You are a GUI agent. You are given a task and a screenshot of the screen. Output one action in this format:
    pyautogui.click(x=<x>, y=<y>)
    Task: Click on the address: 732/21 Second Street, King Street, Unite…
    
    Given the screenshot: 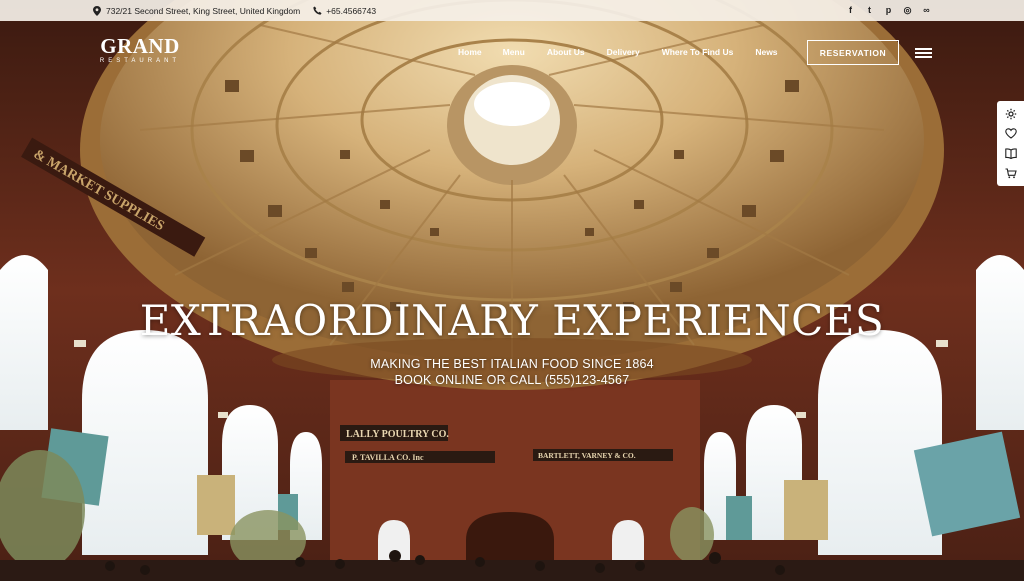 What is the action you would take?
    pyautogui.click(x=196, y=10)
    